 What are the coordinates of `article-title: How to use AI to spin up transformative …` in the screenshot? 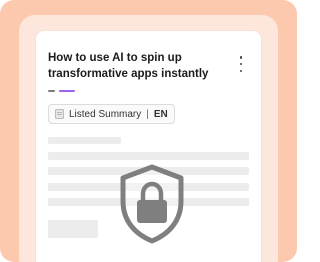 It's located at (128, 66).